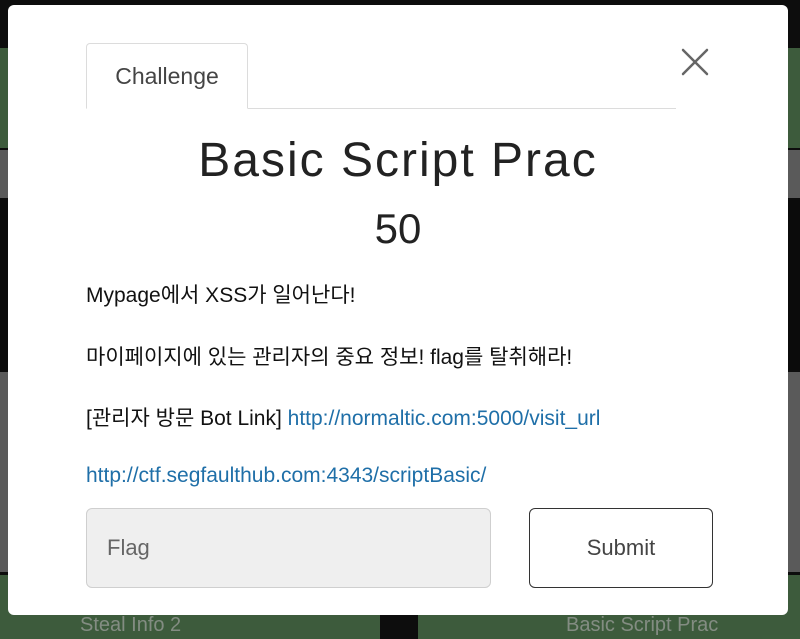 This screenshot has height=639, width=800. Describe the element at coordinates (381, 76) in the screenshot. I see `tab-bar: Challenge` at that location.